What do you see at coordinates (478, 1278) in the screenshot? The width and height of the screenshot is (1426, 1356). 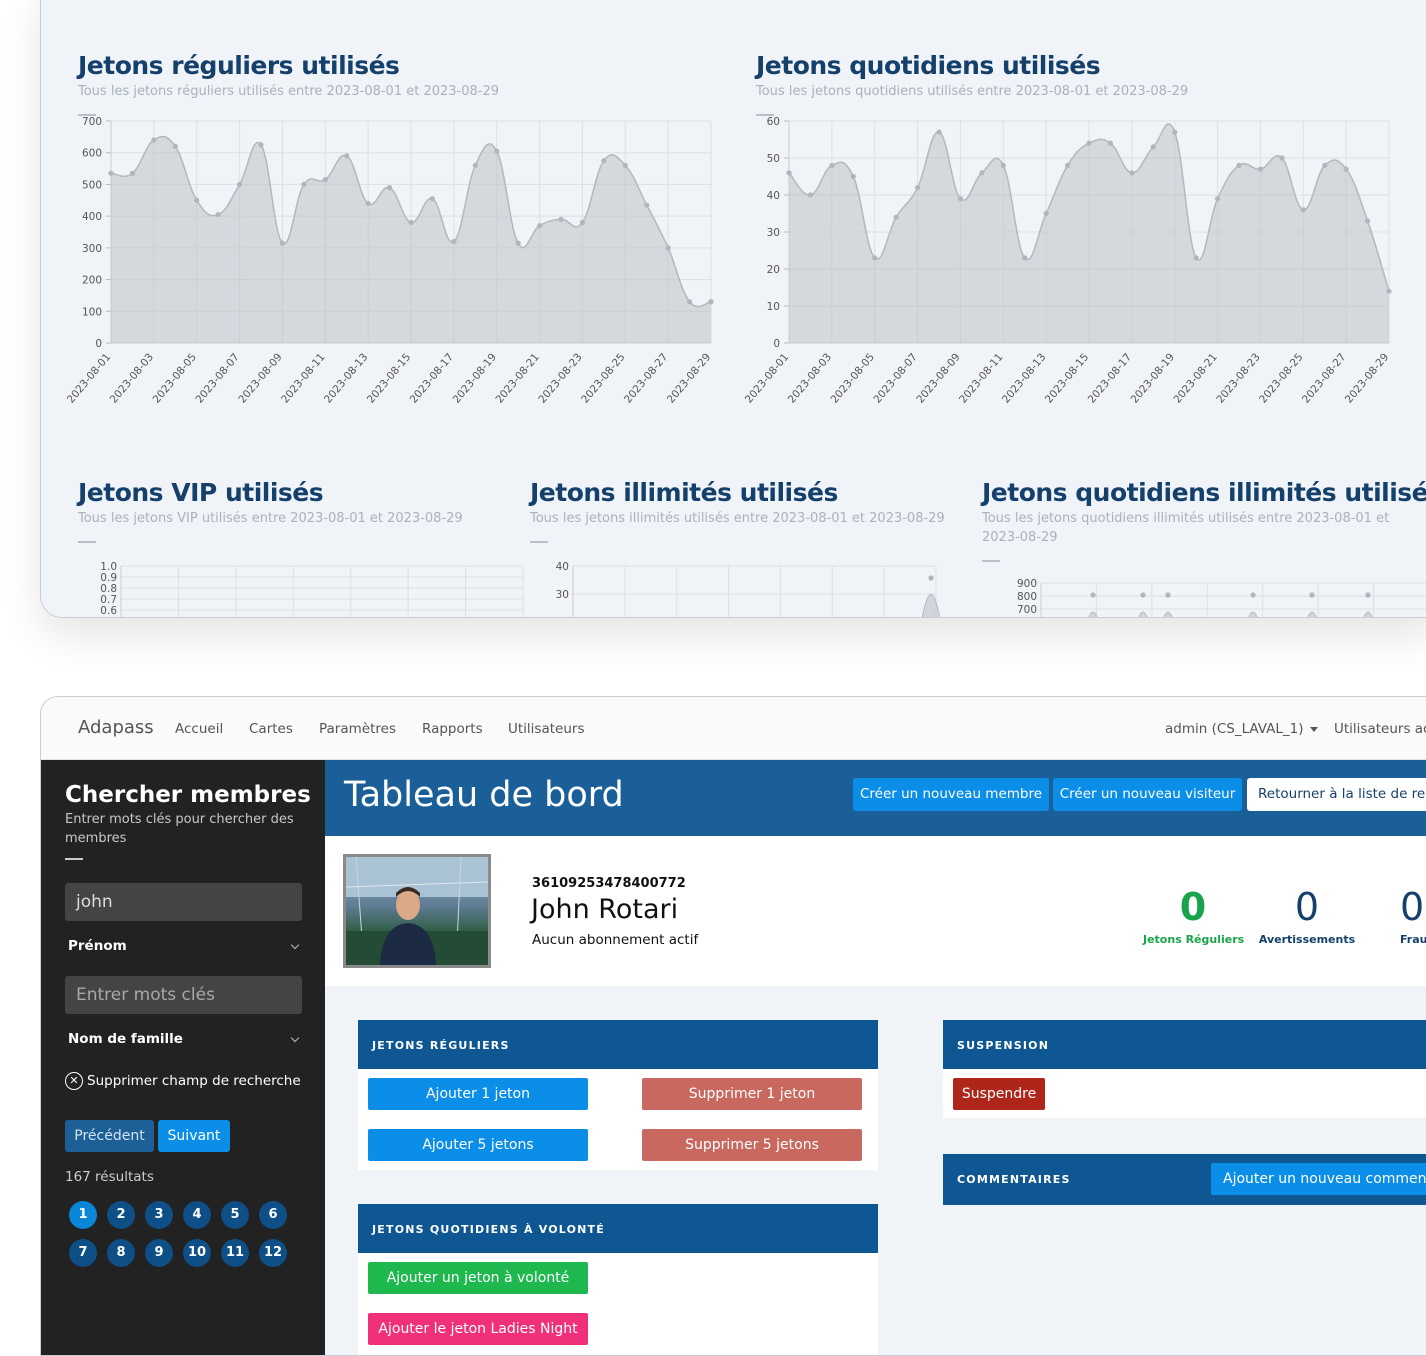 I see `add-unlimited-token-button: Ajouter un jeton à volonté` at bounding box center [478, 1278].